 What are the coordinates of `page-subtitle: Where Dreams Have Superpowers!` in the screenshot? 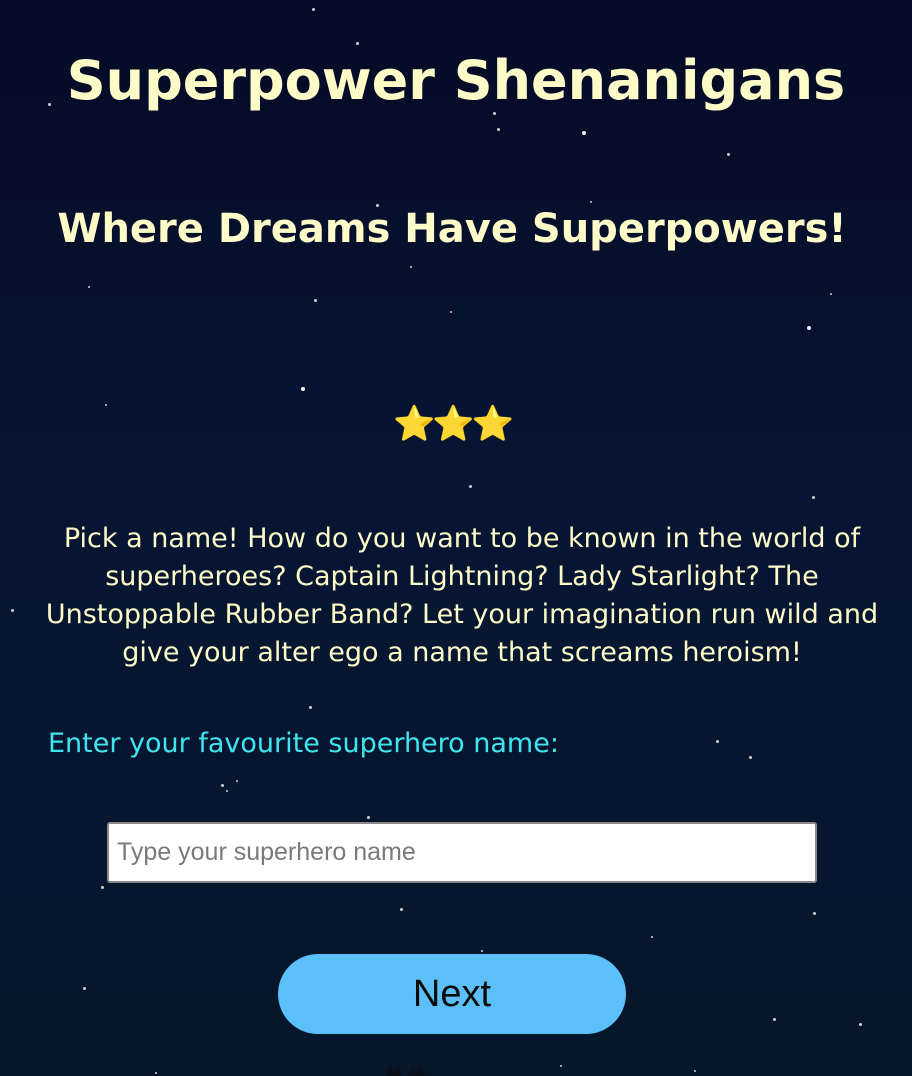 It's located at (452, 229).